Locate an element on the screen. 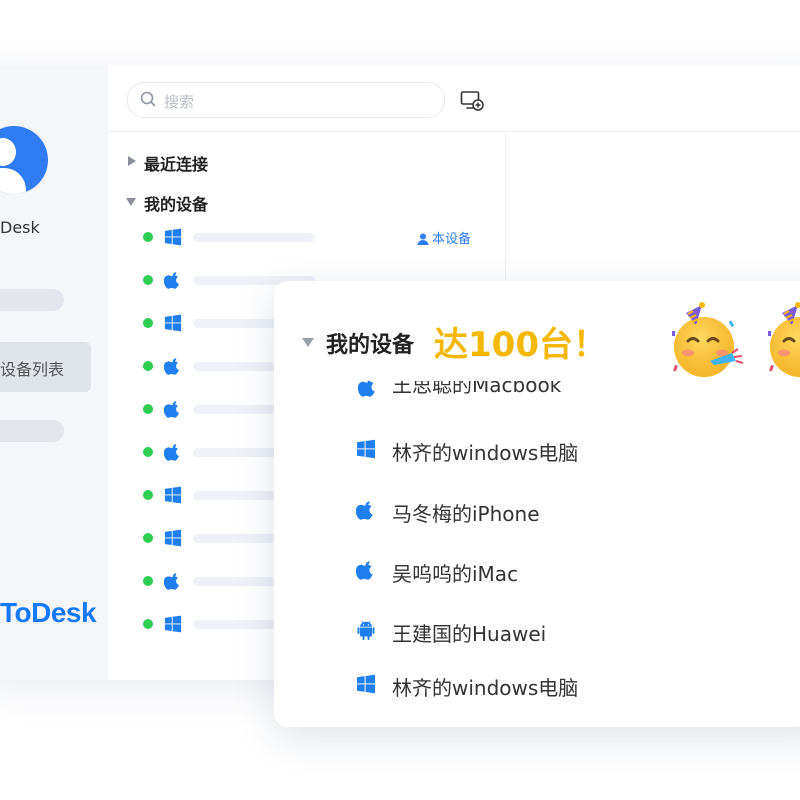 The image size is (800, 800). list-item: 吴呜呜的iMac is located at coordinates (577, 571).